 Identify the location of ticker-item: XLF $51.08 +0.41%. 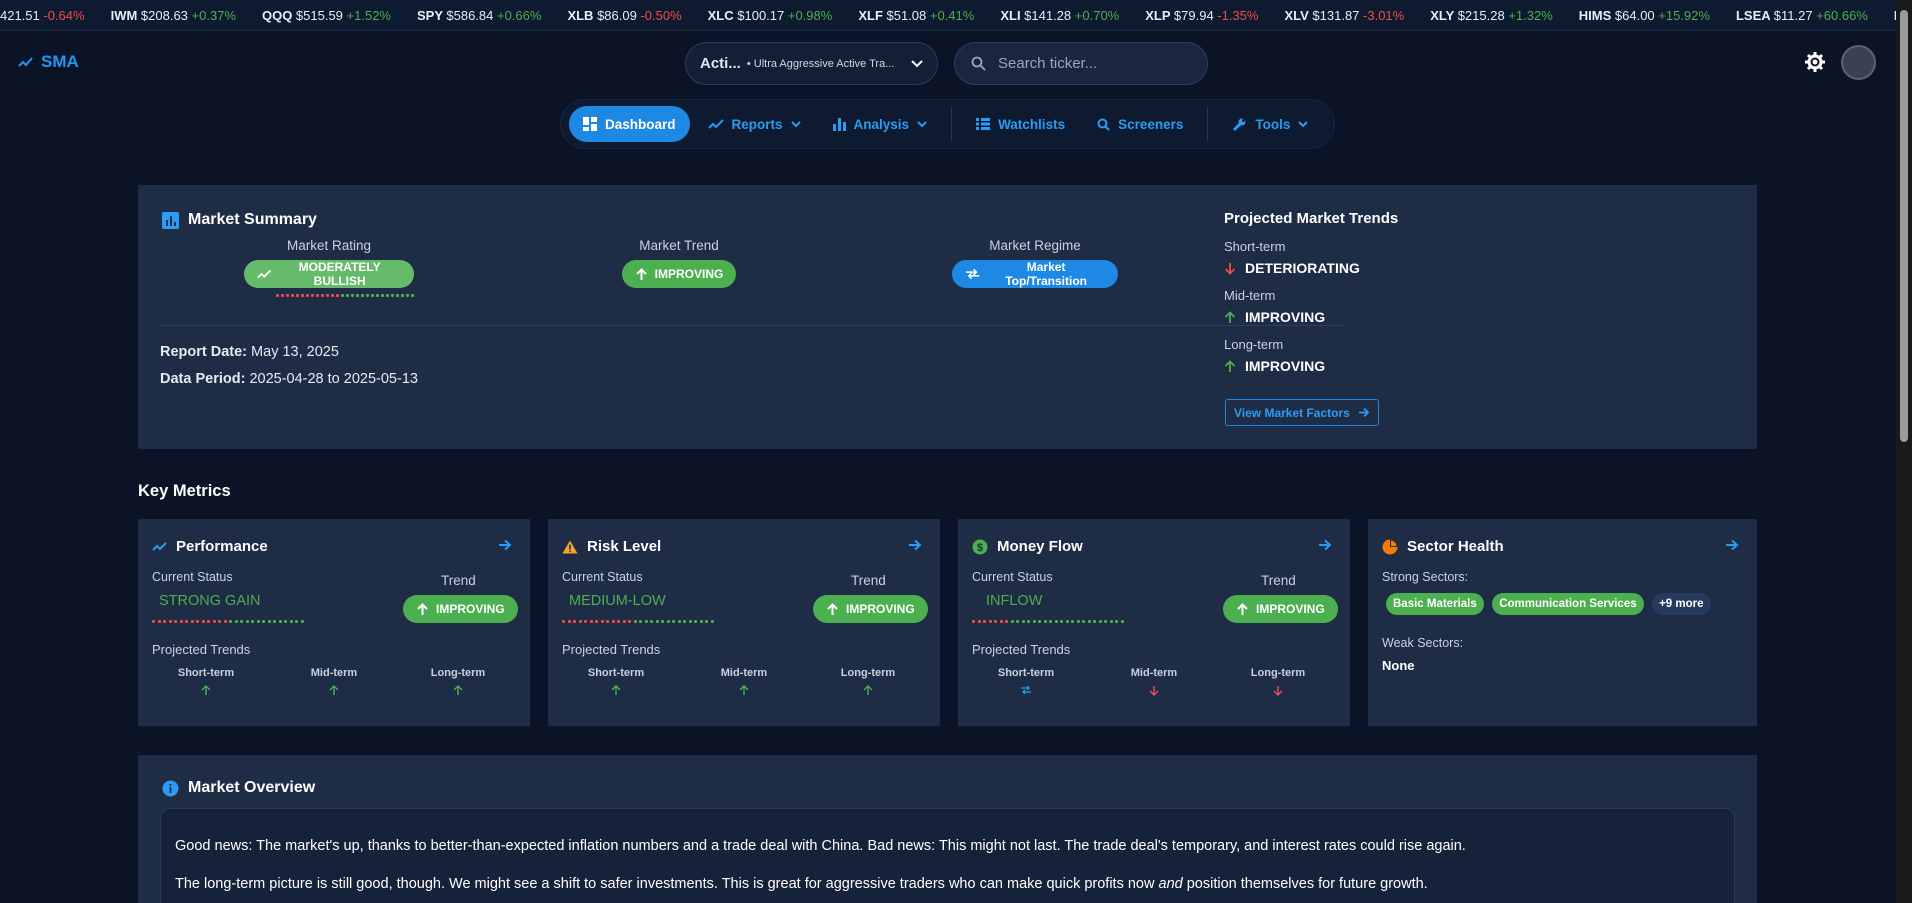
(916, 15).